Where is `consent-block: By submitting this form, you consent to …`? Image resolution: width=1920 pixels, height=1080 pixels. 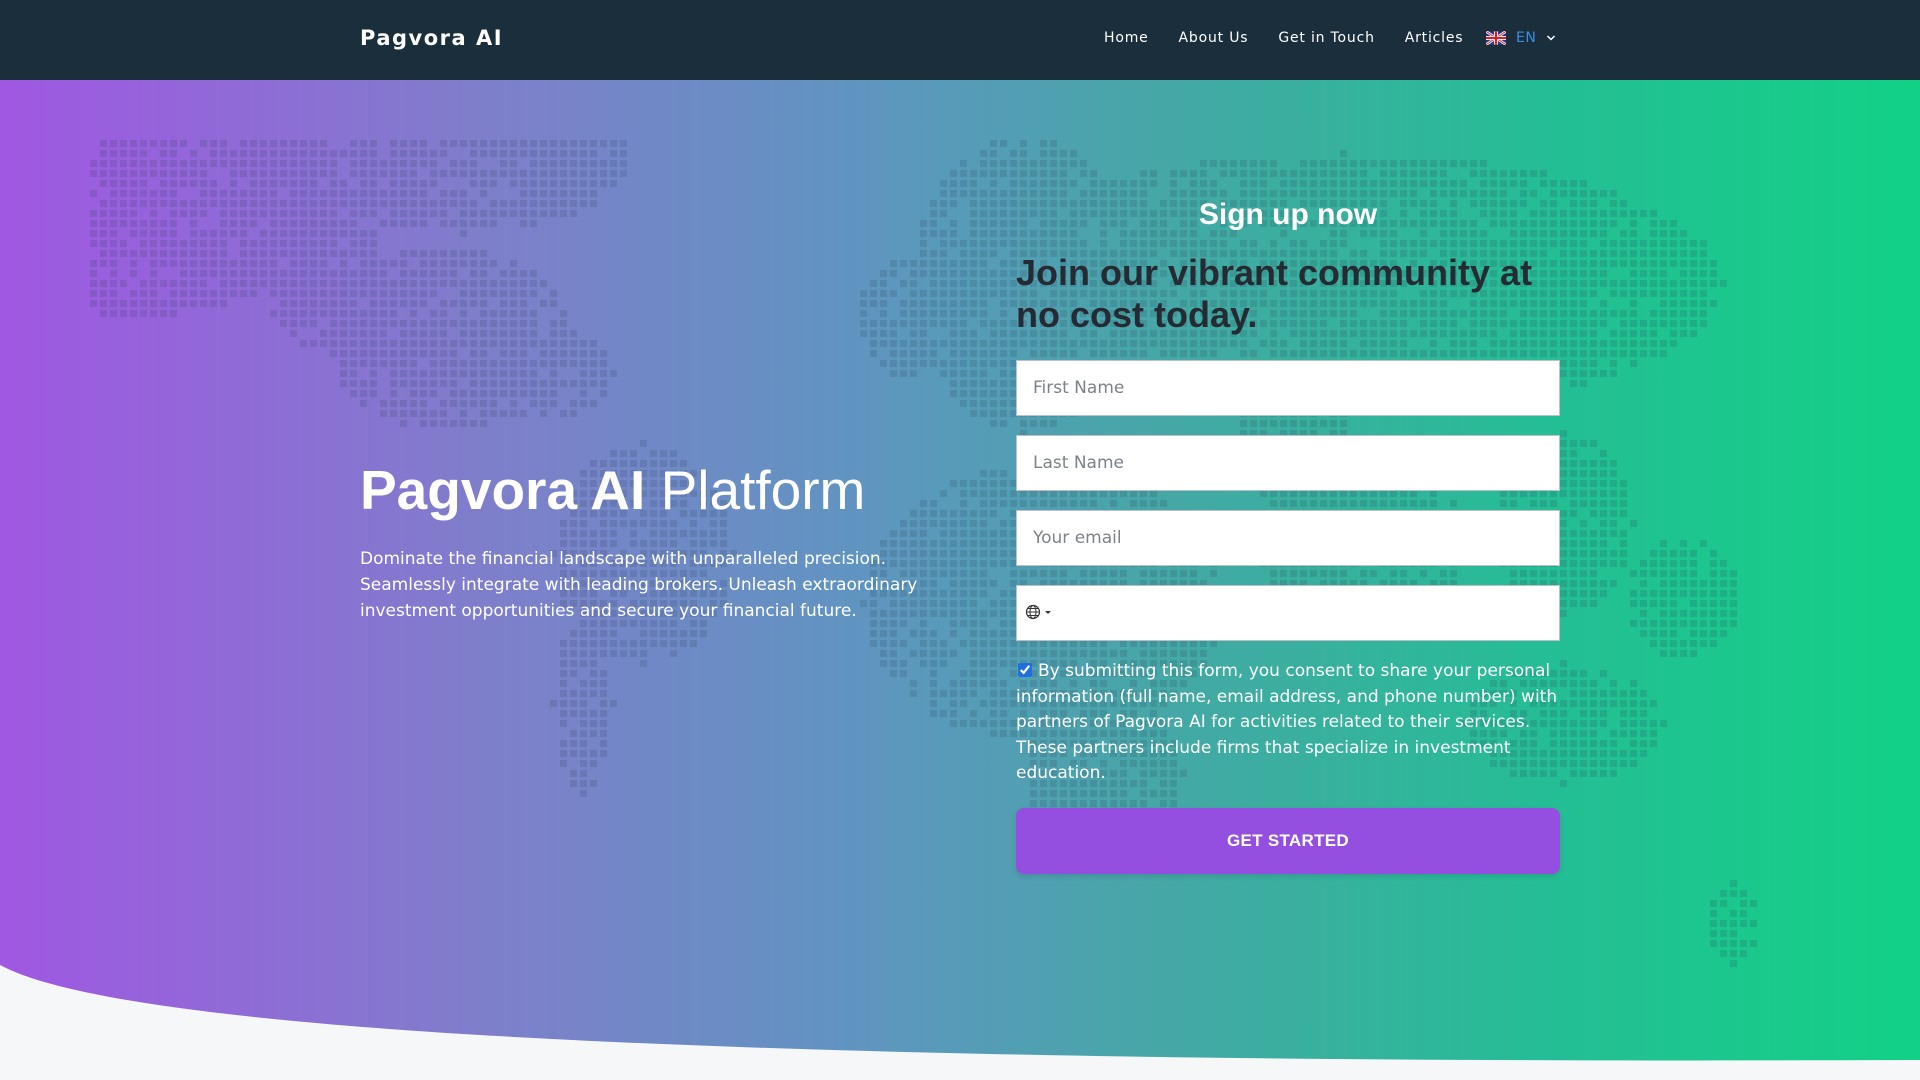
consent-block: By submitting this form, you consent to … is located at coordinates (1289, 723).